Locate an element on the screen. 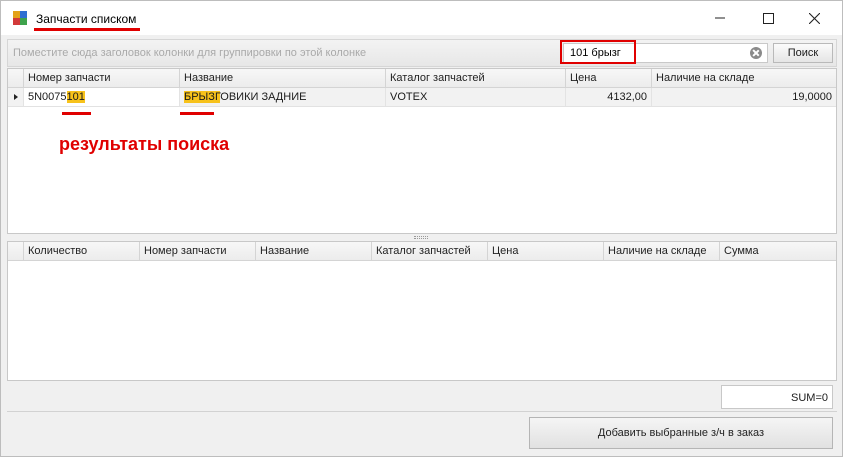  title-bar: Запчасти списком is located at coordinates (421, 18).